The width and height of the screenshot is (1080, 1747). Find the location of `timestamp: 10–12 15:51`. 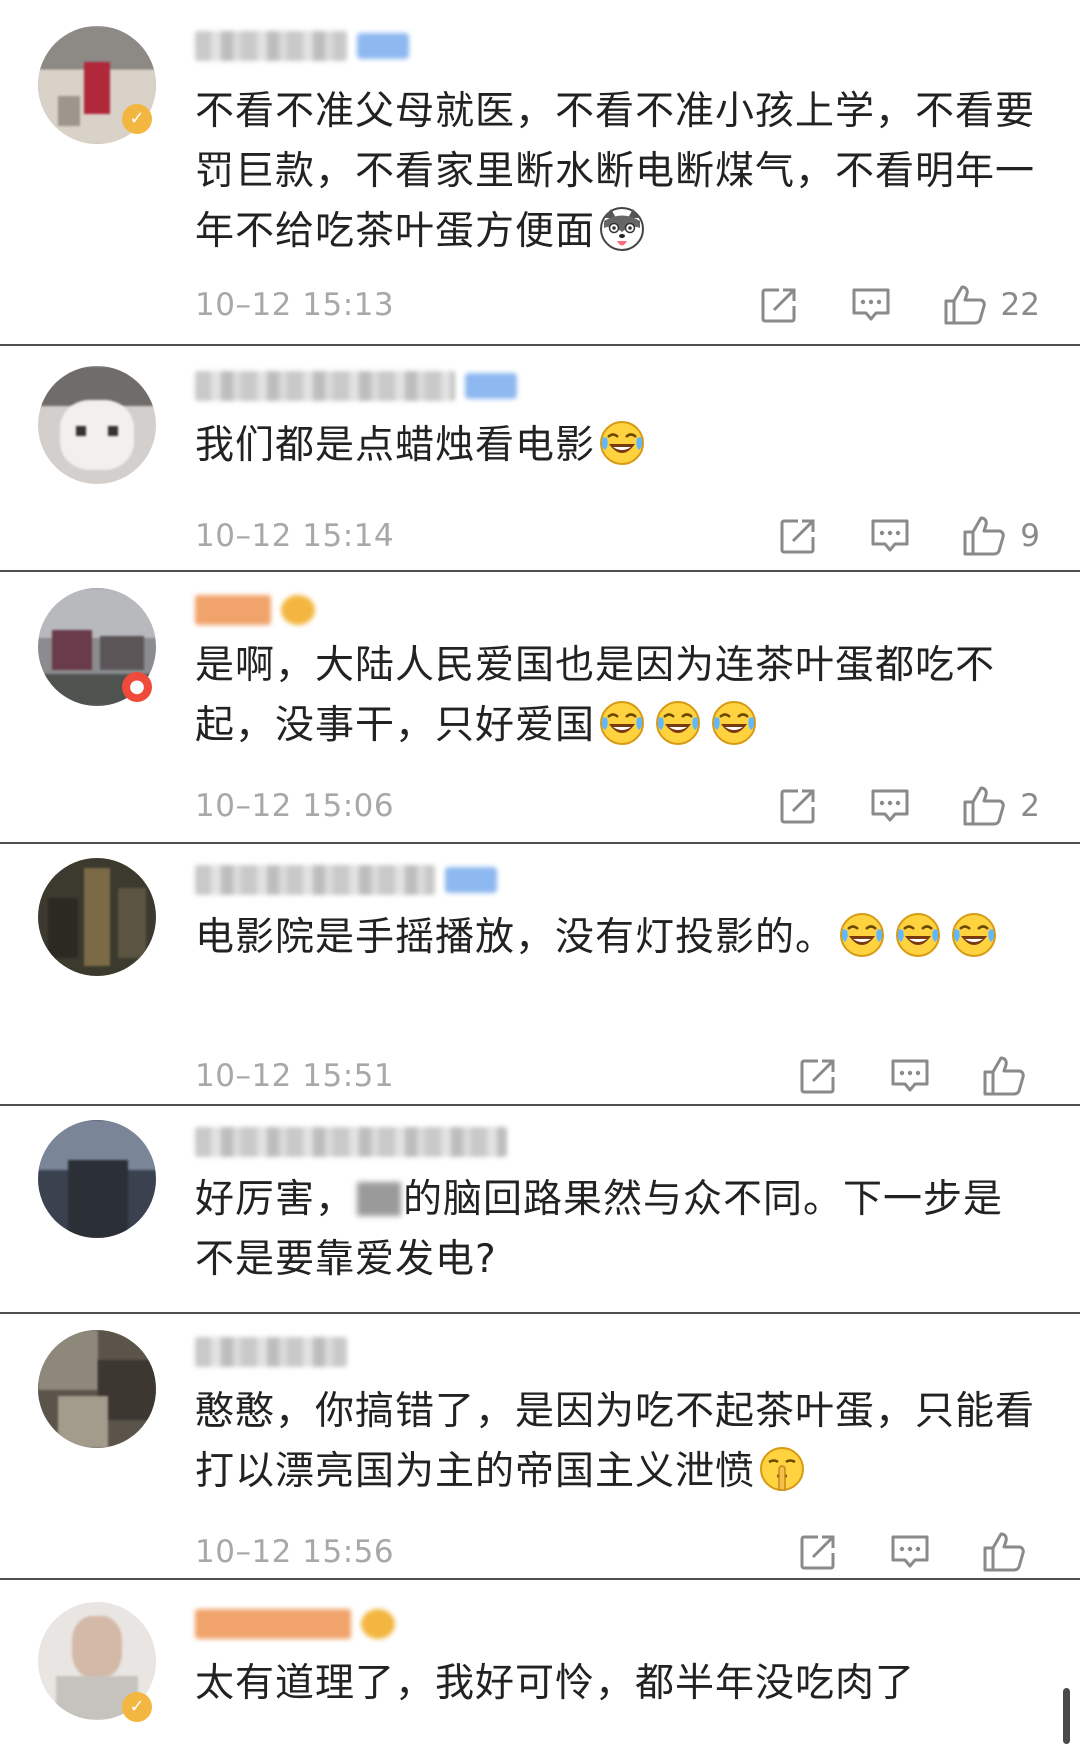

timestamp: 10–12 15:51 is located at coordinates (295, 1076).